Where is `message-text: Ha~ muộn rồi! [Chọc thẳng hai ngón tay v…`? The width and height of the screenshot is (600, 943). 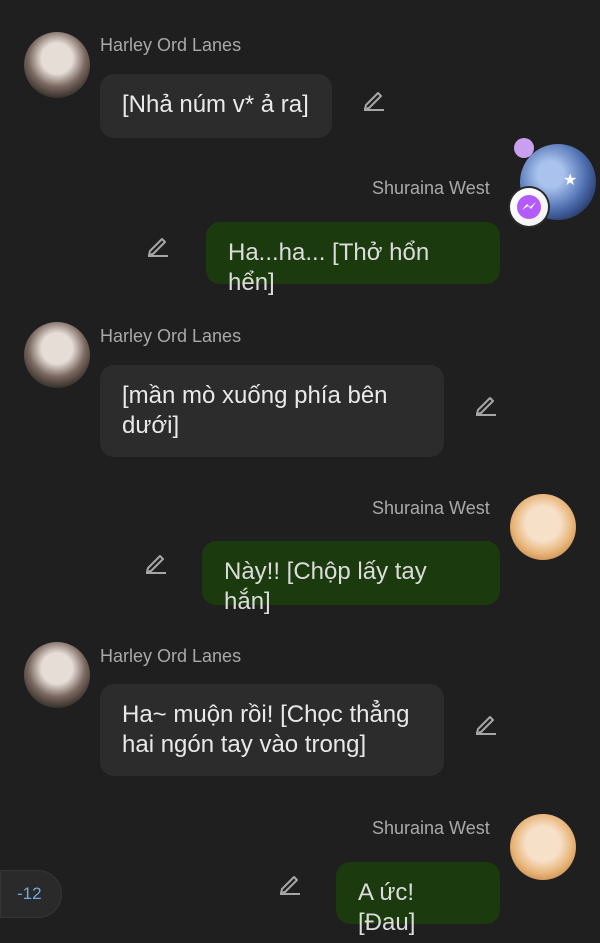
message-text: Ha~ muộn rồi! [Chọc thẳng hai ngón tay v… is located at coordinates (266, 729).